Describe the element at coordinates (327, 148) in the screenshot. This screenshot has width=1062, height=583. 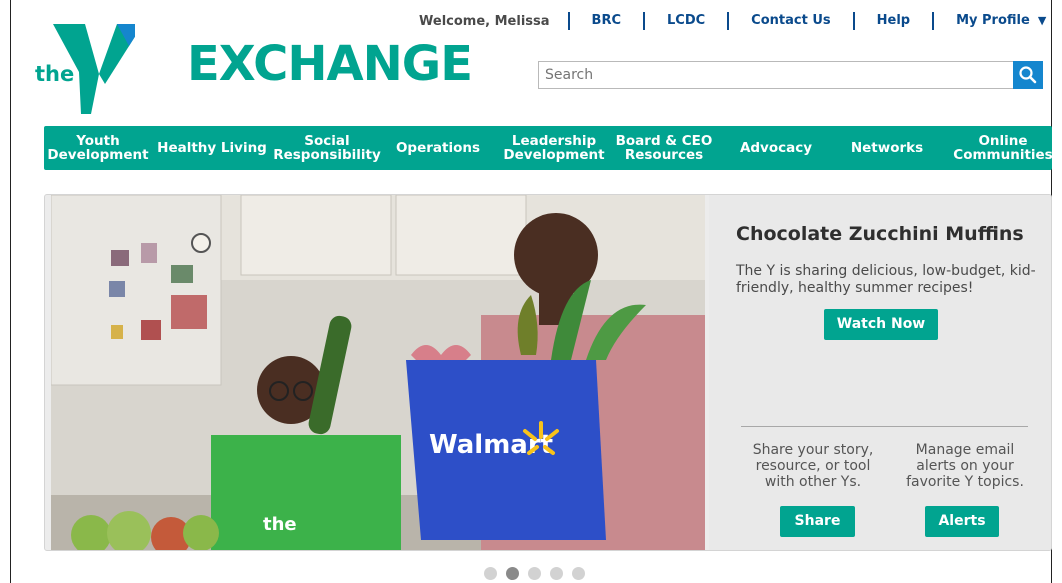
I see `nav-social-responsibility: Social Responsibility` at that location.